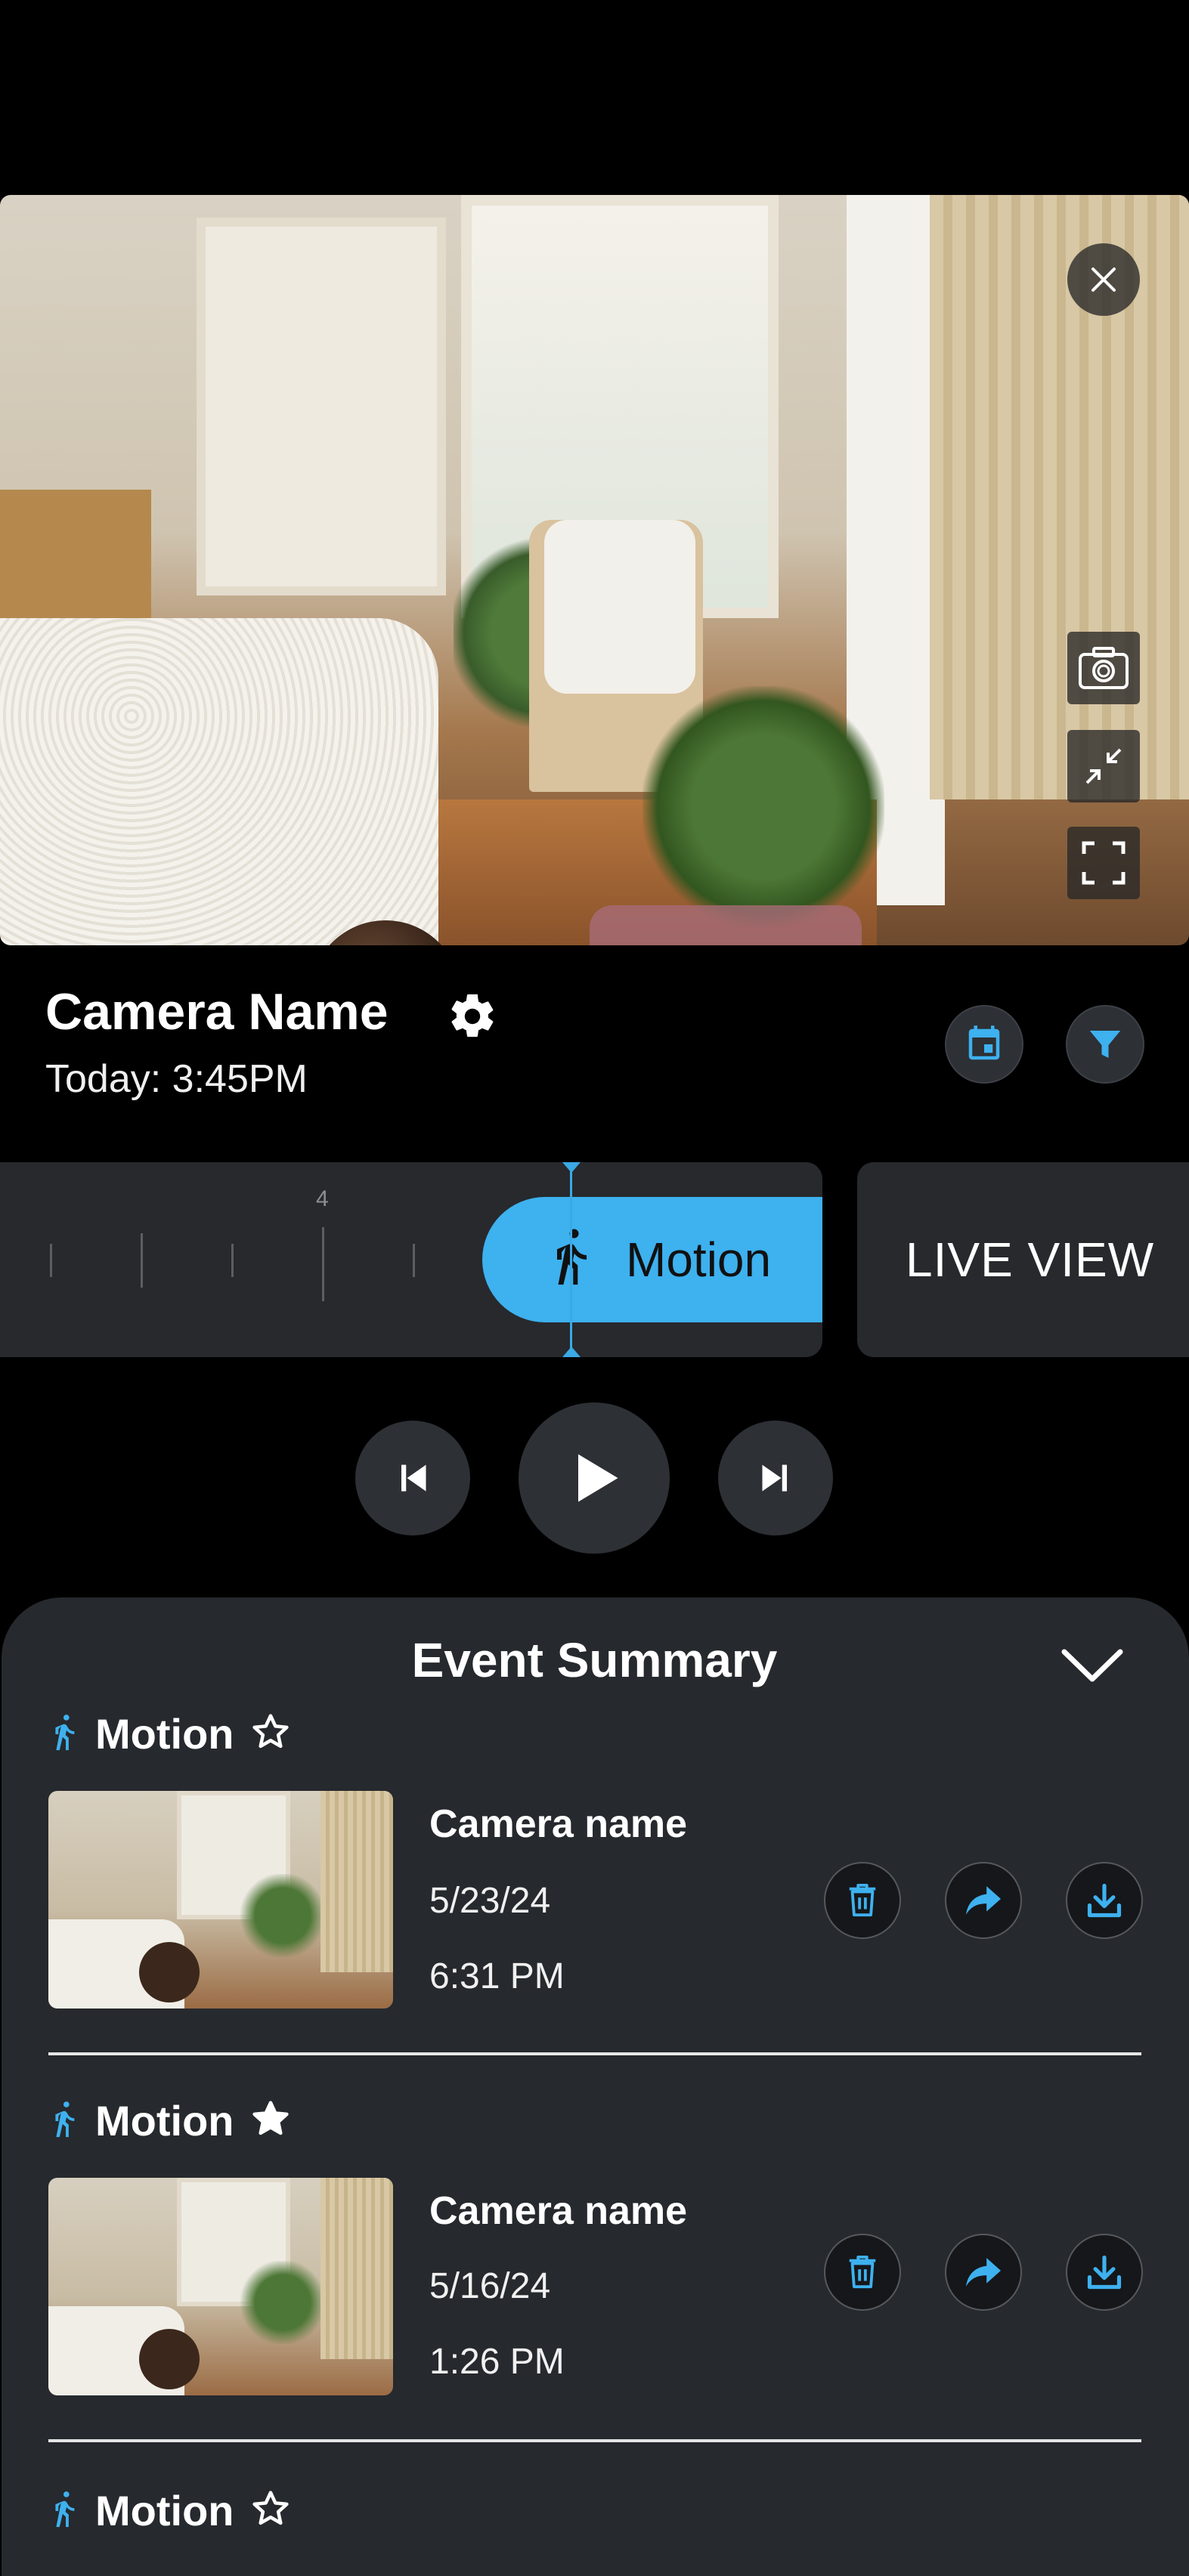 The image size is (1189, 2576). I want to click on timeline-tick-label: 4, so click(322, 1198).